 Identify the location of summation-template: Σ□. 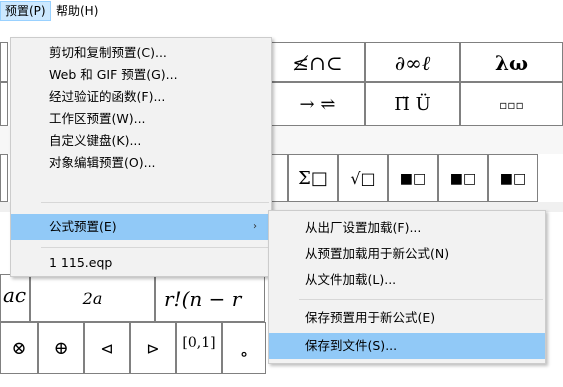
(313, 178).